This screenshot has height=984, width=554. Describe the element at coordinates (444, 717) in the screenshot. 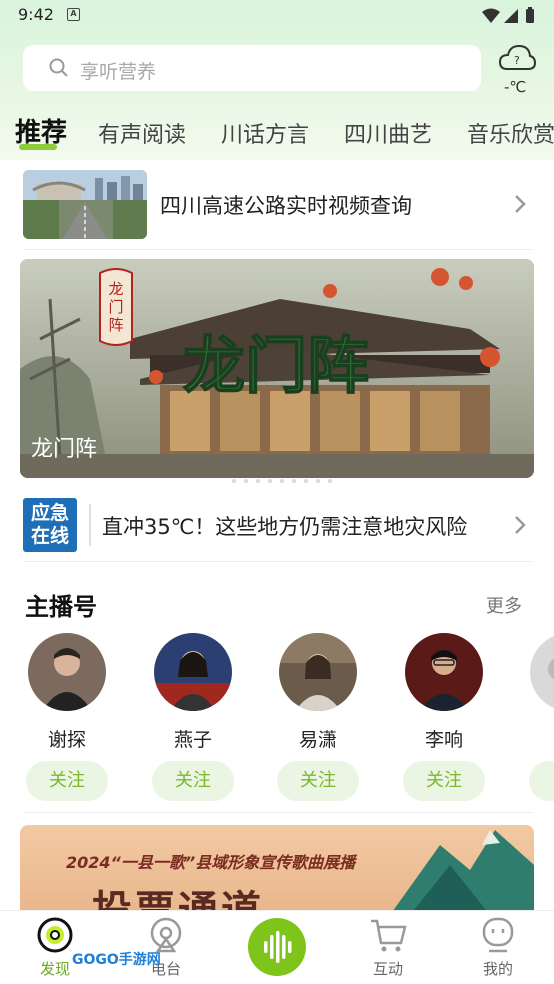

I see `anchor-card: 李响 关注` at that location.